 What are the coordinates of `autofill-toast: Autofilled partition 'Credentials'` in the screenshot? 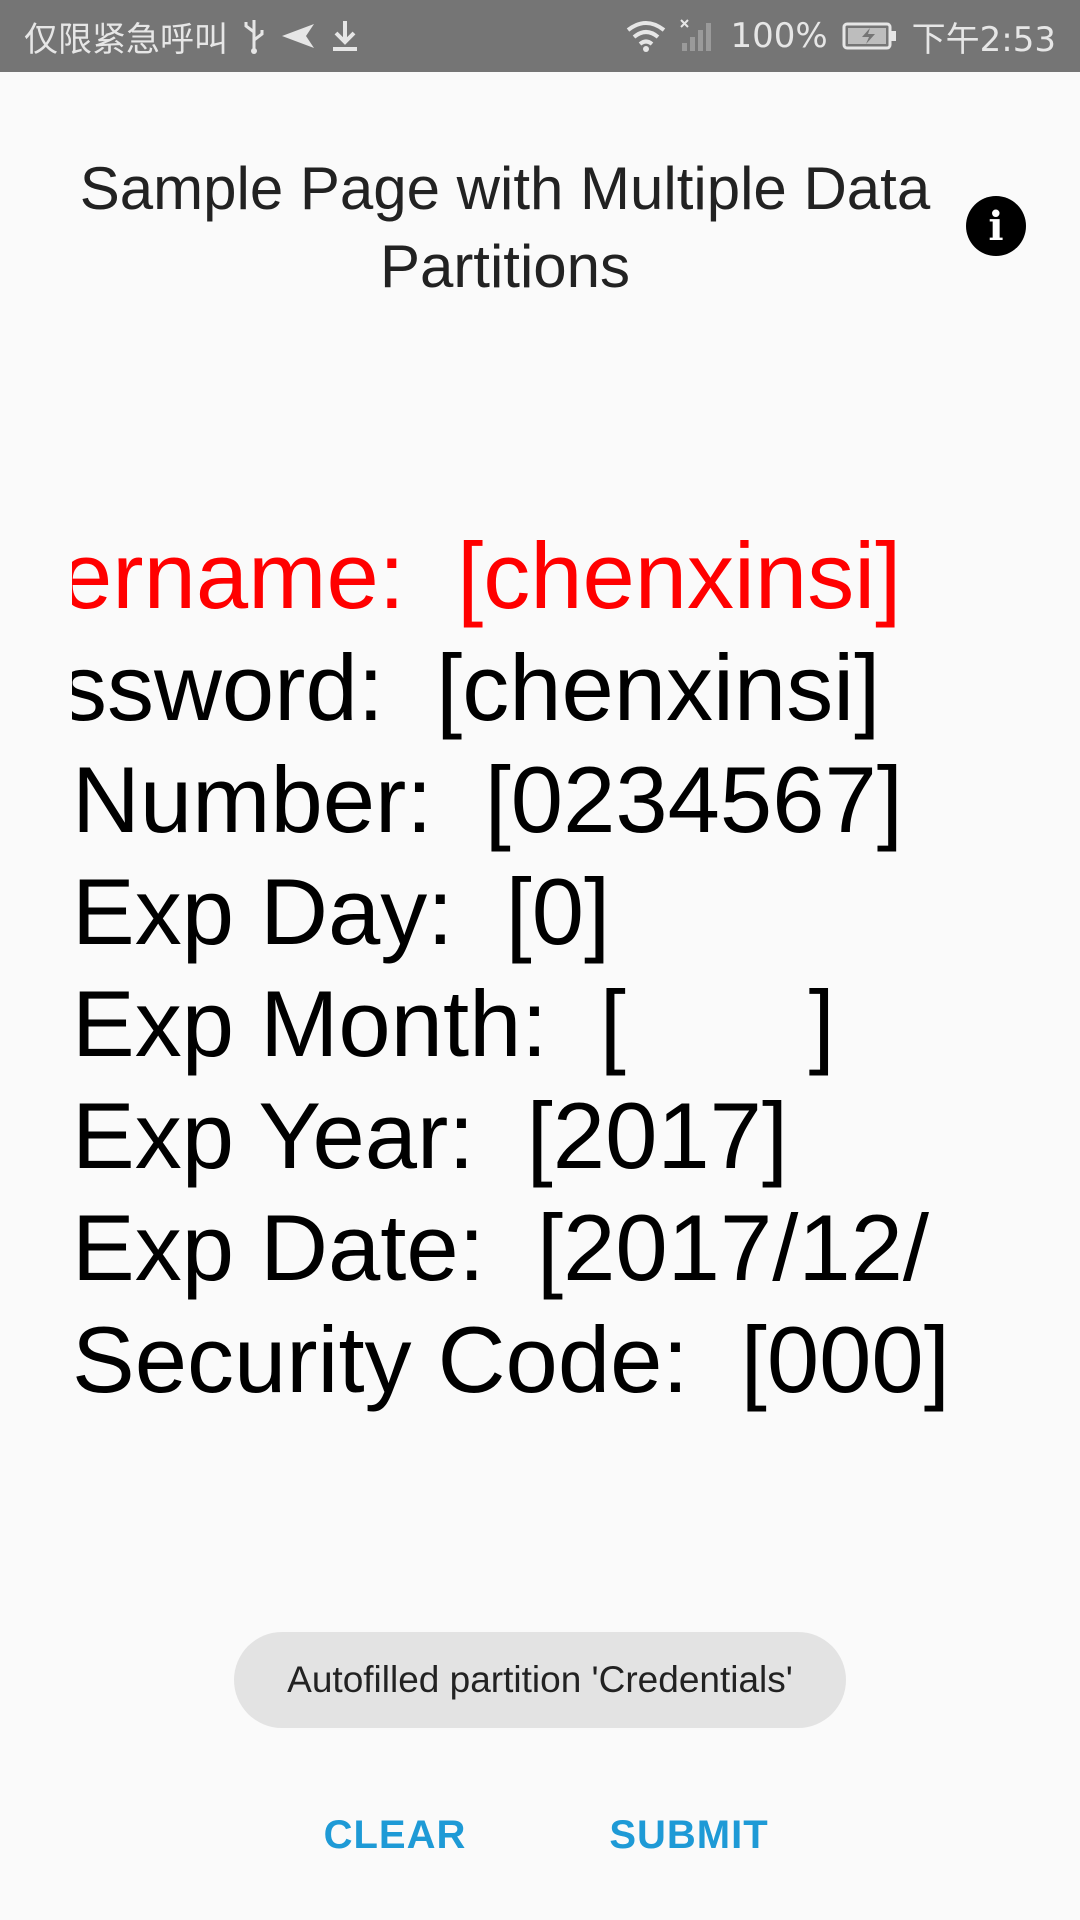 It's located at (540, 1680).